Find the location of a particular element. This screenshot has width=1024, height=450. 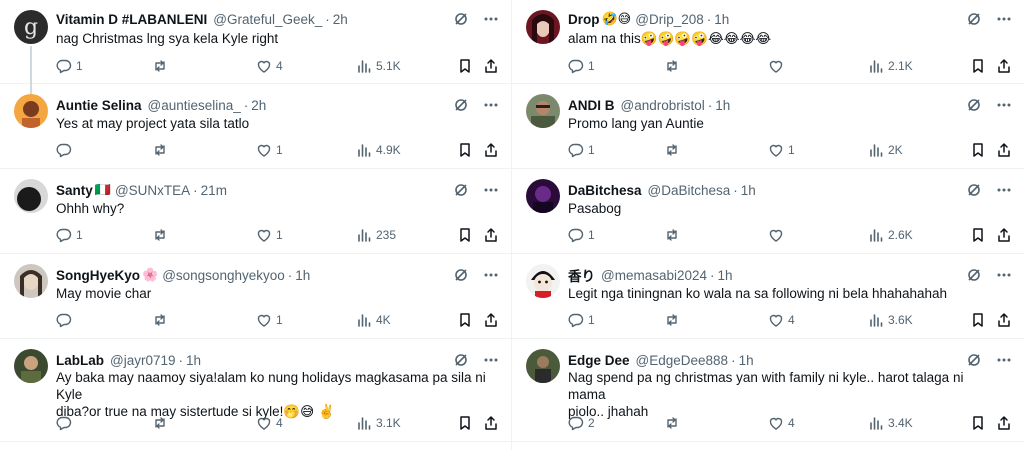

display-name: LabLab is located at coordinates (80, 360).